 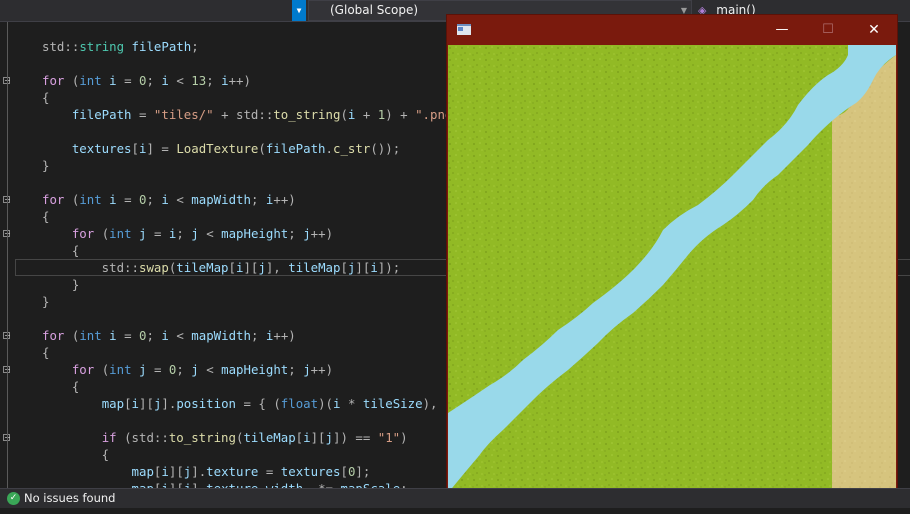 I want to click on minimize-button: —, so click(x=782, y=30).